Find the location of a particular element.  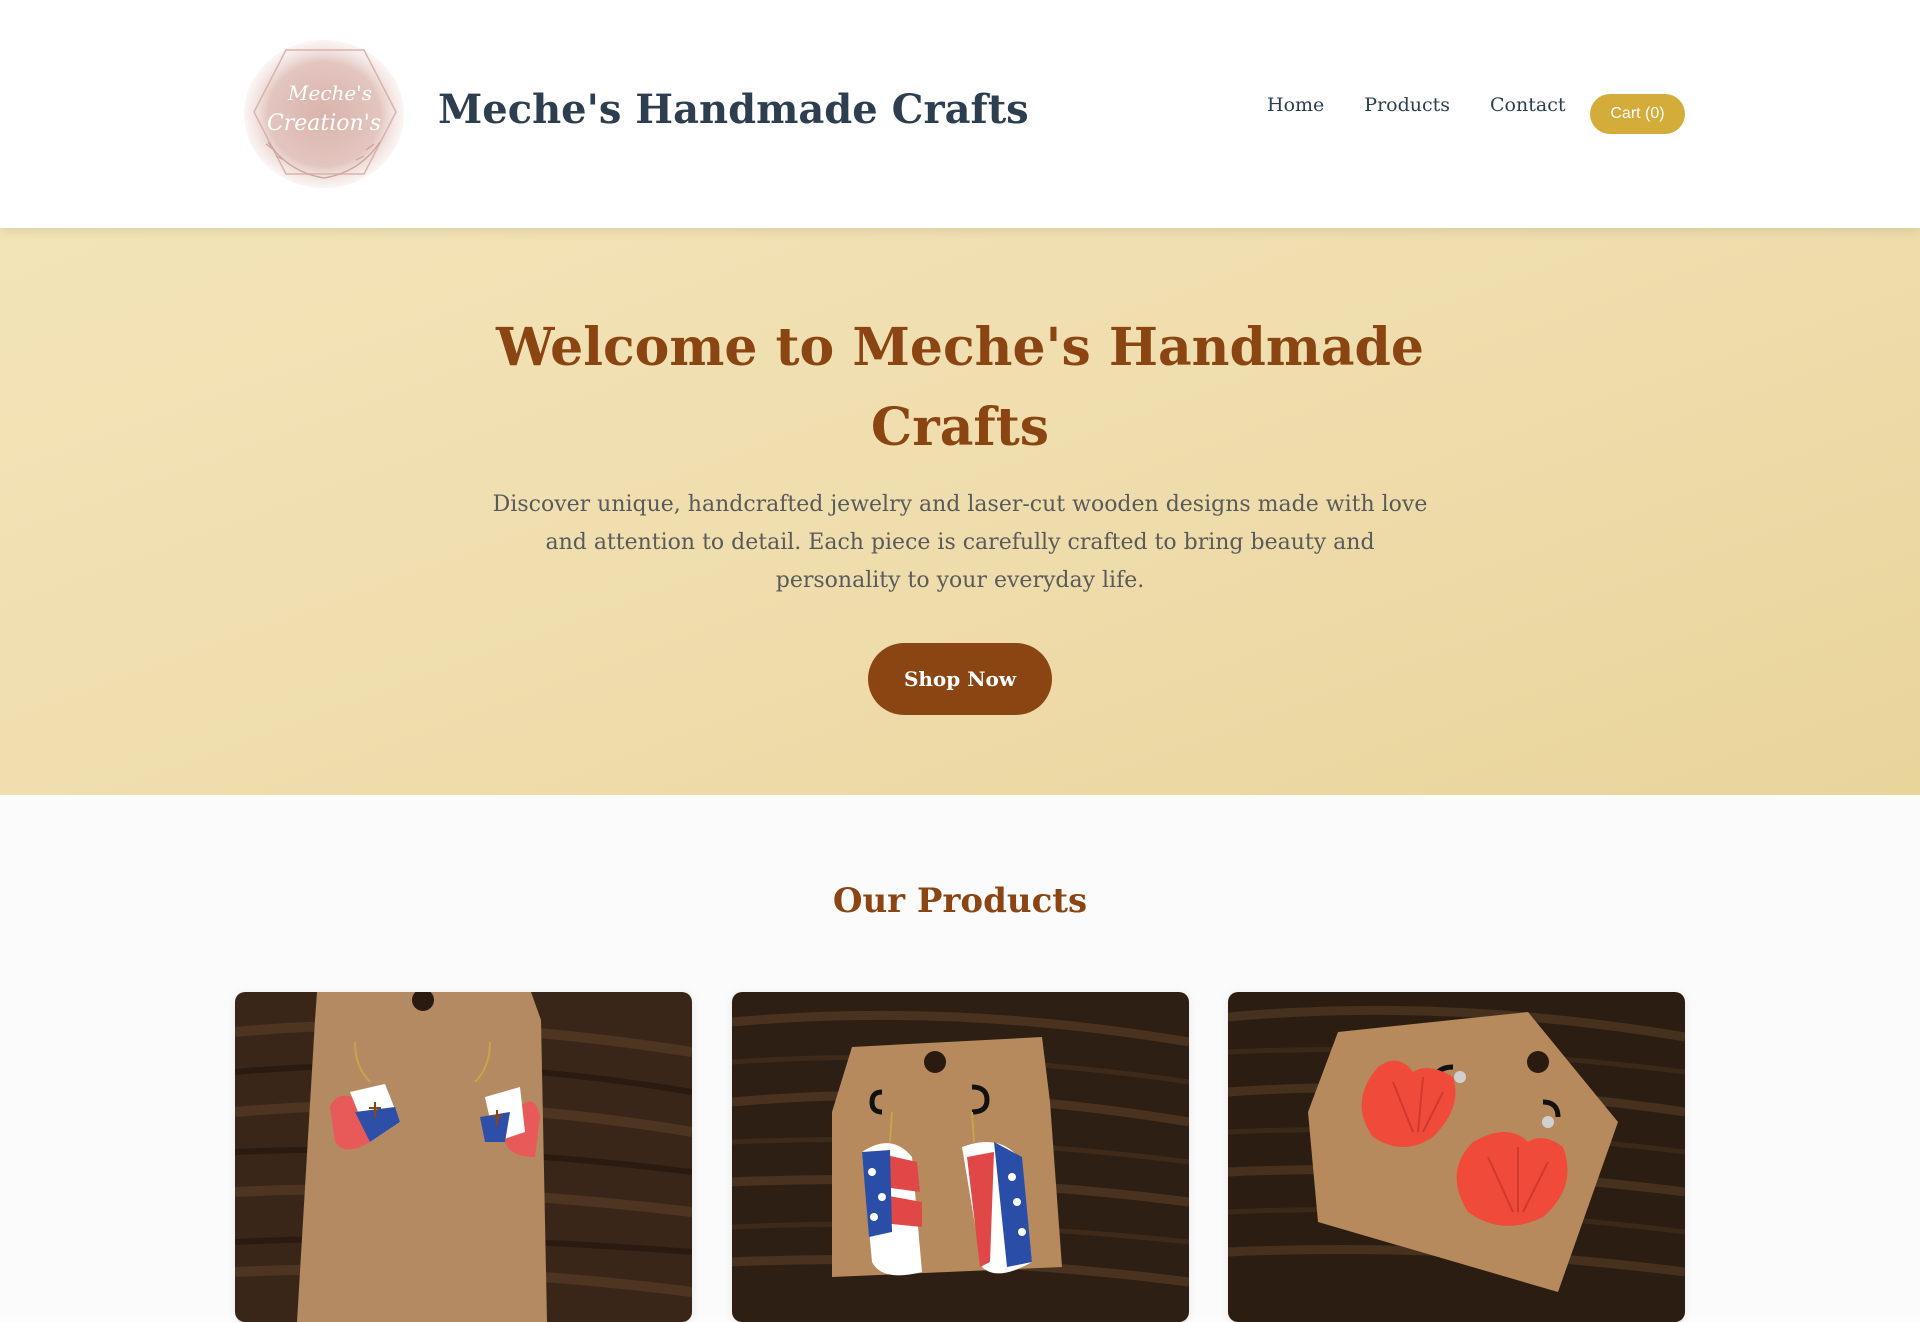

products-title: Our Products is located at coordinates (960, 901).